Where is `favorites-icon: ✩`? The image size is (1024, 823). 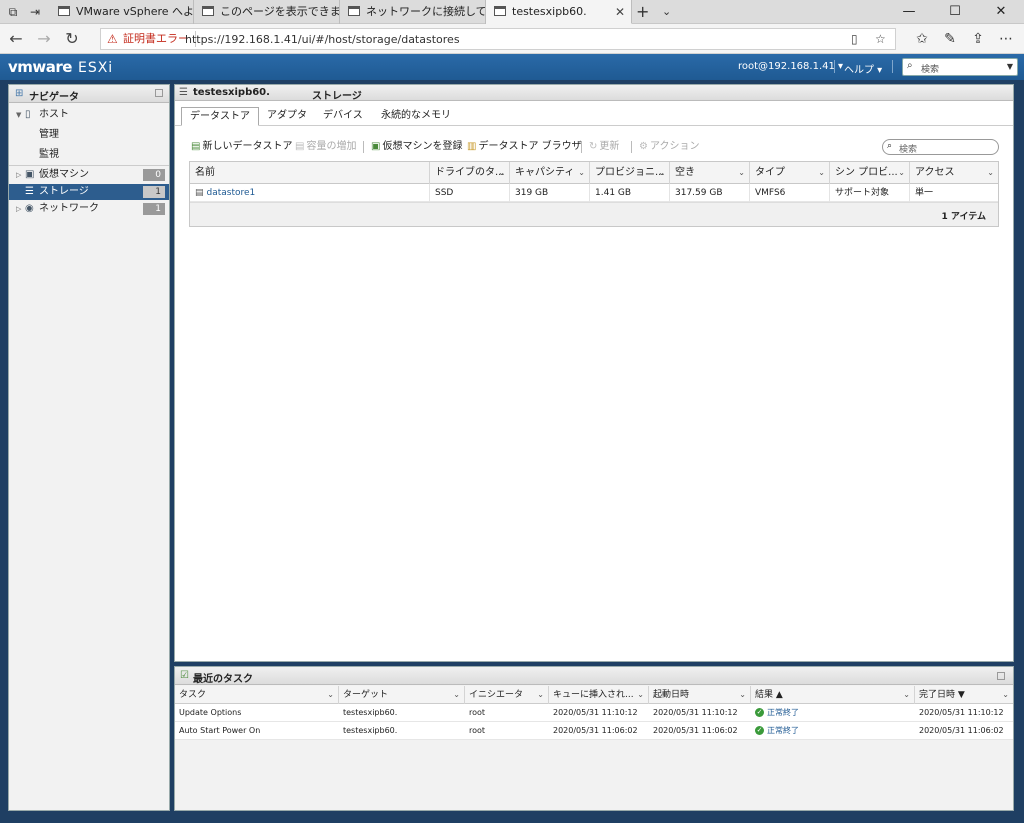
favorites-icon: ✩ is located at coordinates (922, 39).